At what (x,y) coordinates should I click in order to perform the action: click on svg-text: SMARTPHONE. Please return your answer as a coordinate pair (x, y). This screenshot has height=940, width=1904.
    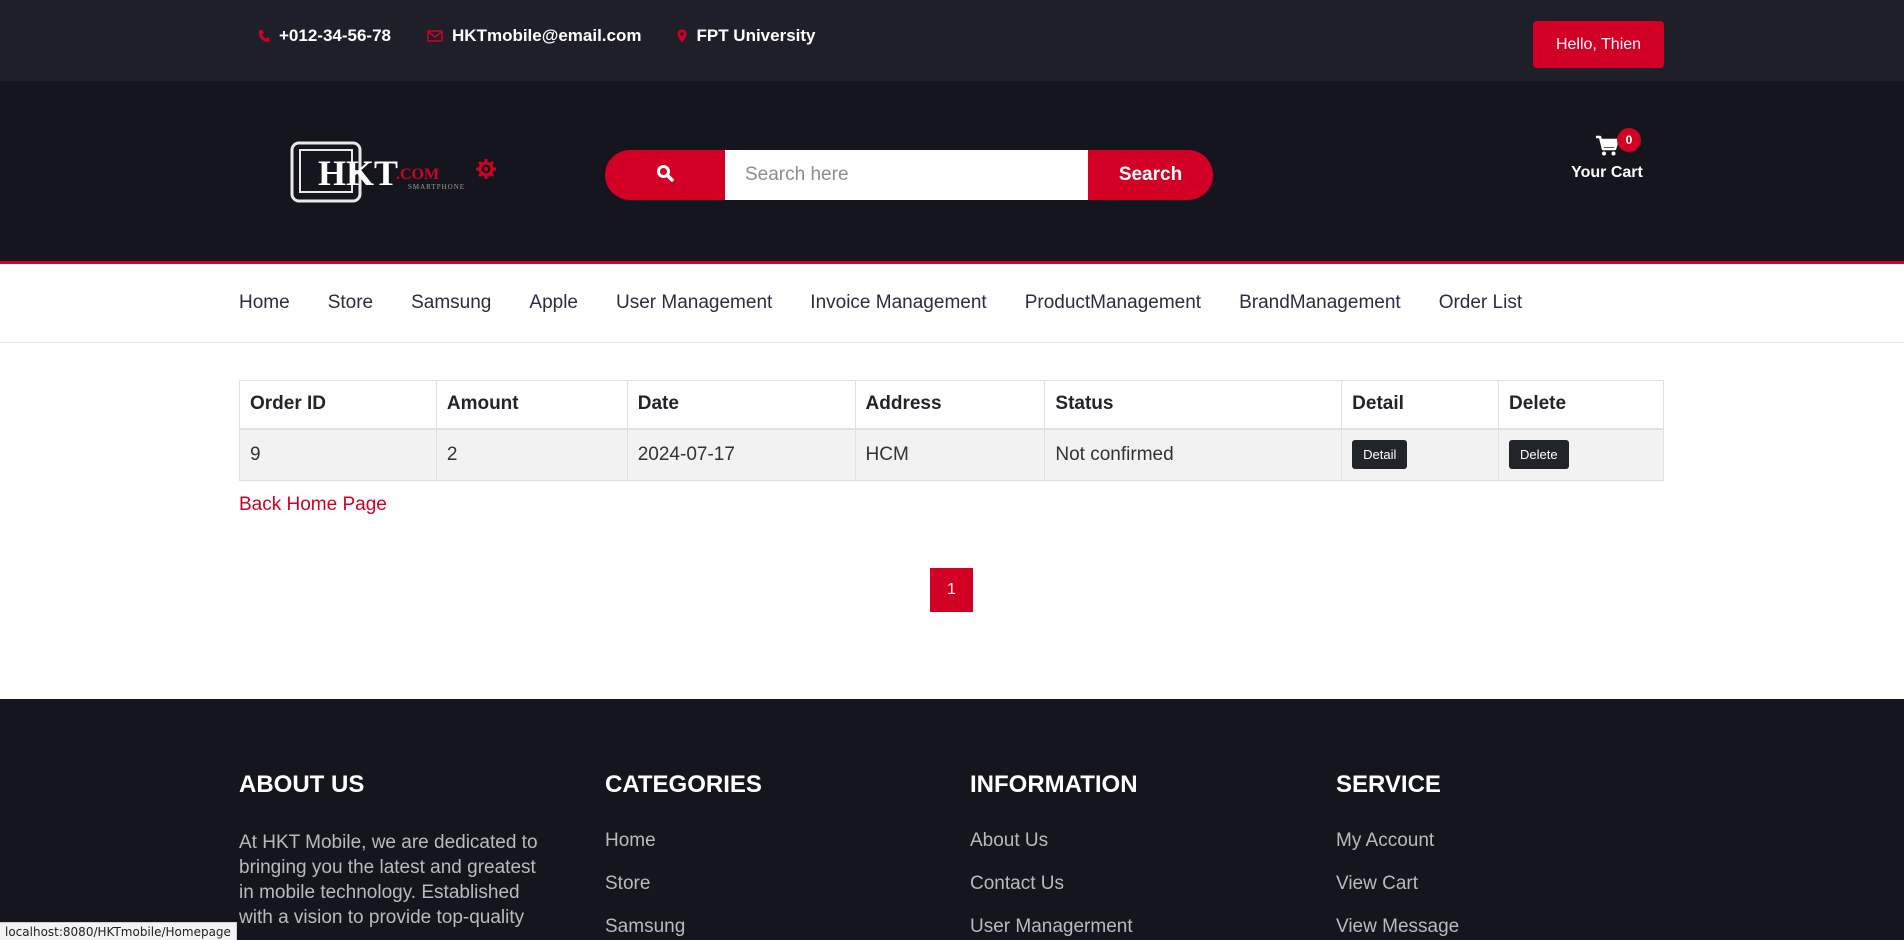
    Looking at the image, I should click on (436, 187).